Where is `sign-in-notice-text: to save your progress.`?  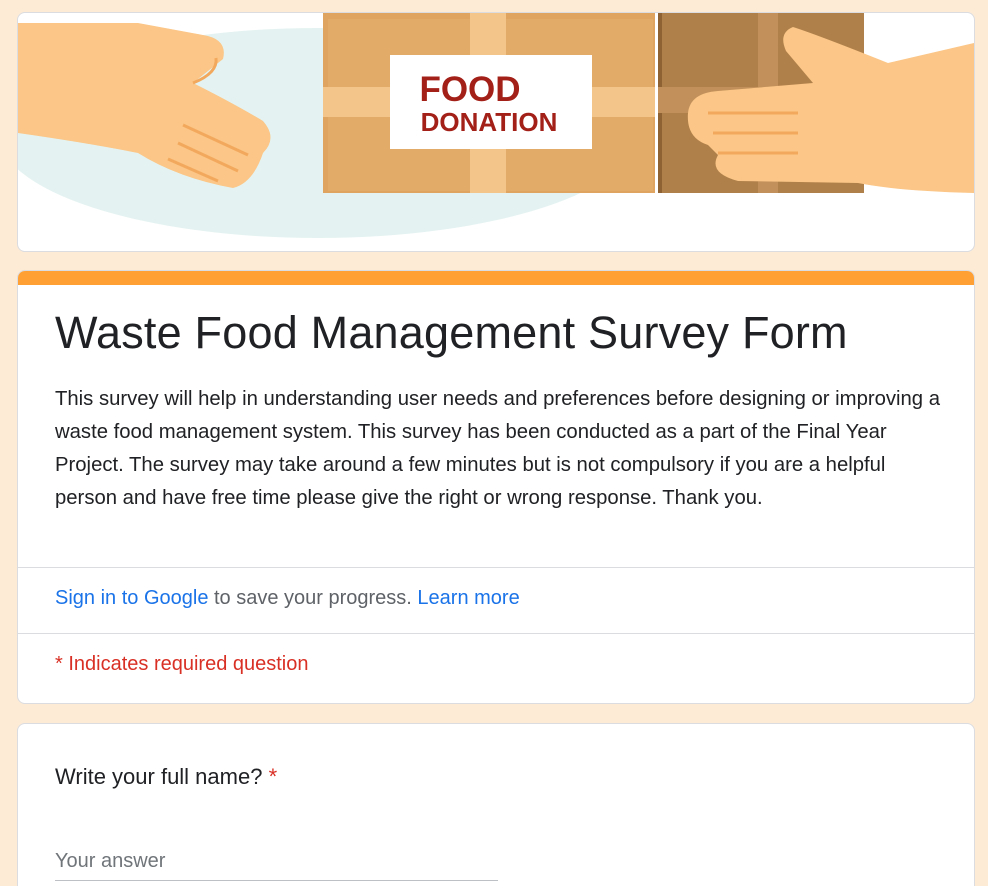
sign-in-notice-text: to save your progress. is located at coordinates (313, 598).